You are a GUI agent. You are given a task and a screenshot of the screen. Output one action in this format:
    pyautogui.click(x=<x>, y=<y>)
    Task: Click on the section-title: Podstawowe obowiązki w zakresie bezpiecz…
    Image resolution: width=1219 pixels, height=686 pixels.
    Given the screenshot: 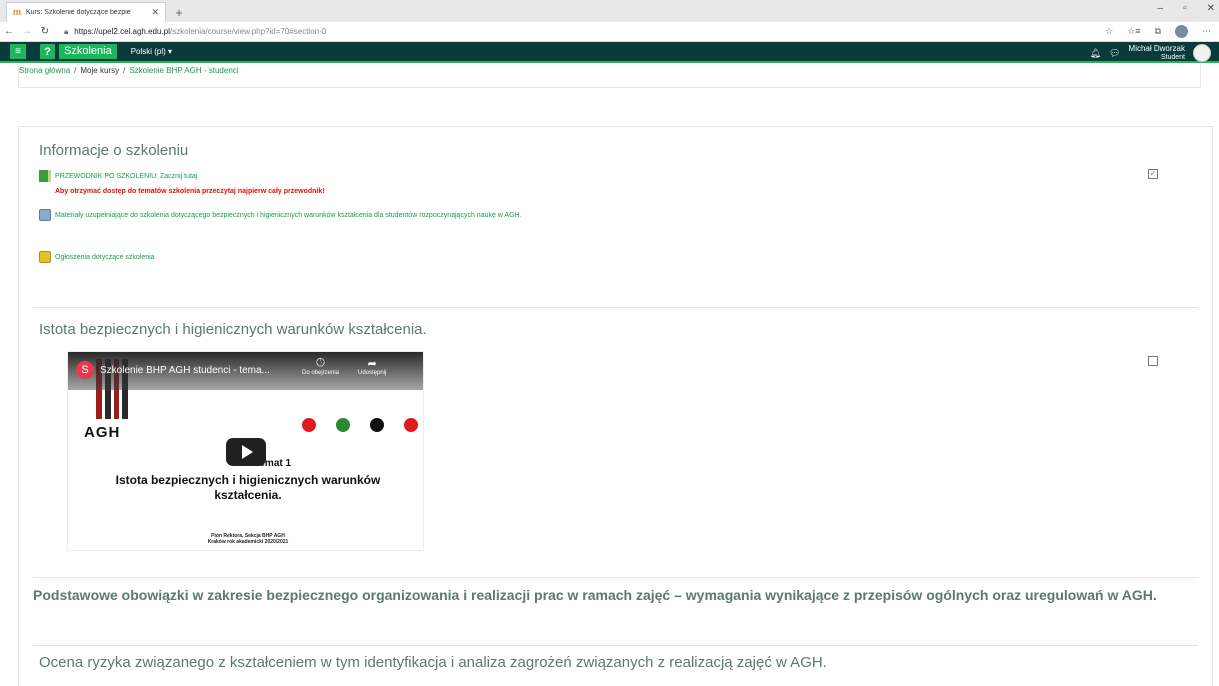 What is the action you would take?
    pyautogui.click(x=595, y=595)
    